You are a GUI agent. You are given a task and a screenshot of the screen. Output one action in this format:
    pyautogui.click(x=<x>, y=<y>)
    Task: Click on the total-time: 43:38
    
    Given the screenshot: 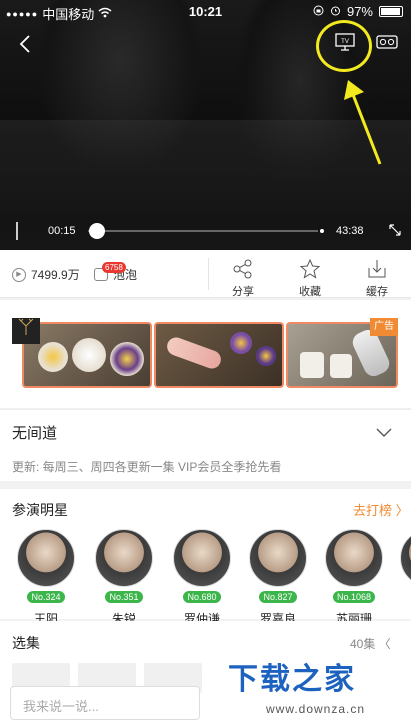 What is the action you would take?
    pyautogui.click(x=350, y=231)
    